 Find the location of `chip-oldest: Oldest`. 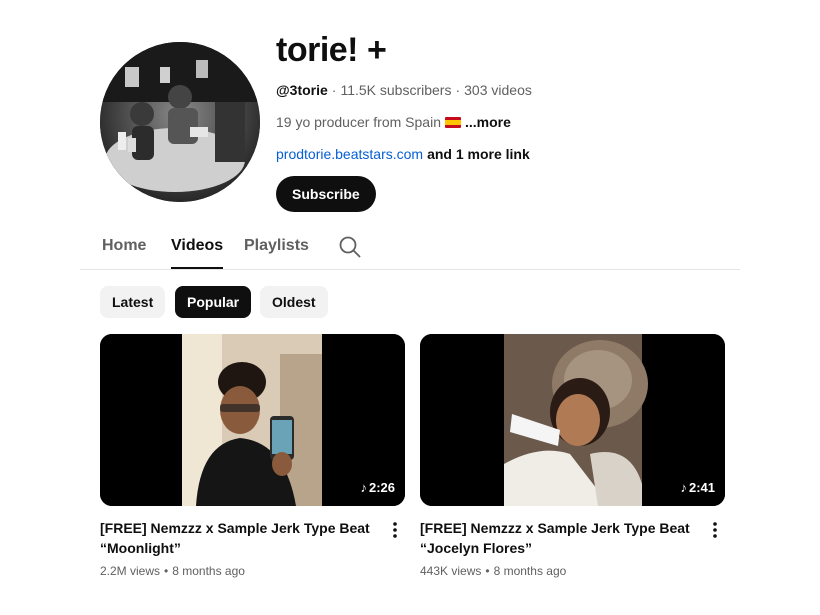

chip-oldest: Oldest is located at coordinates (294, 302).